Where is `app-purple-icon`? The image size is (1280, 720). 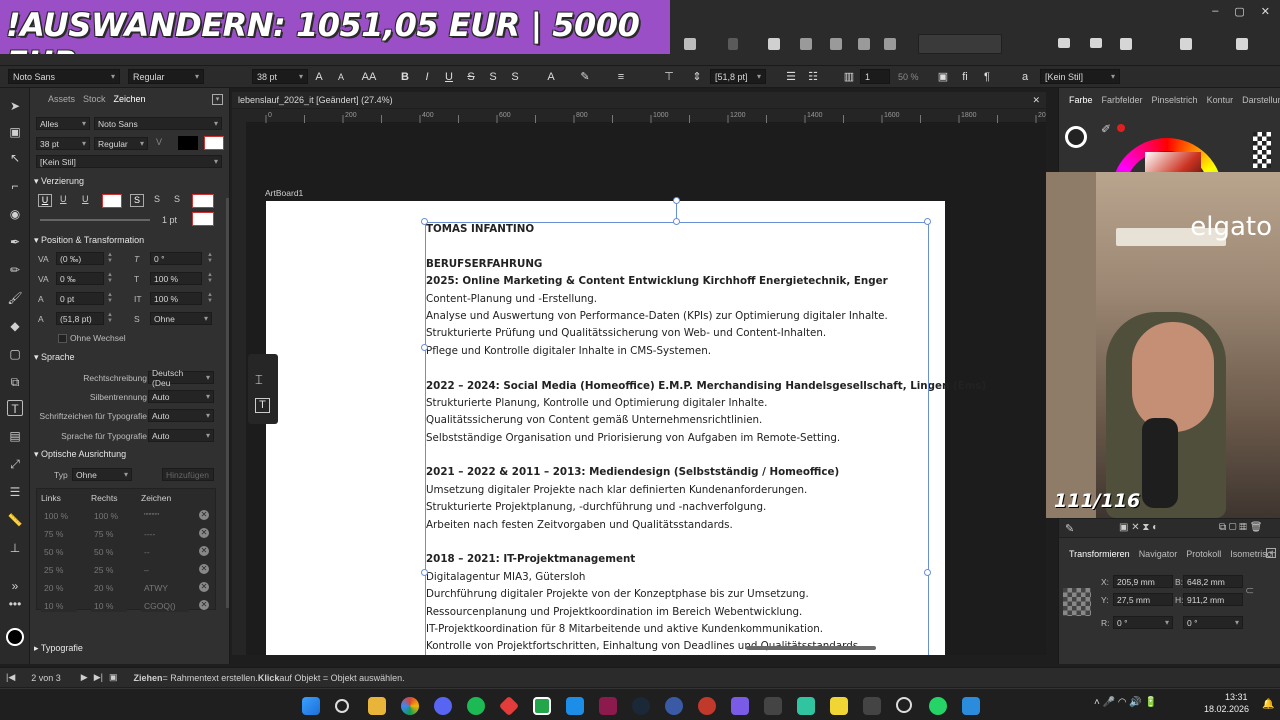 app-purple-icon is located at coordinates (740, 706).